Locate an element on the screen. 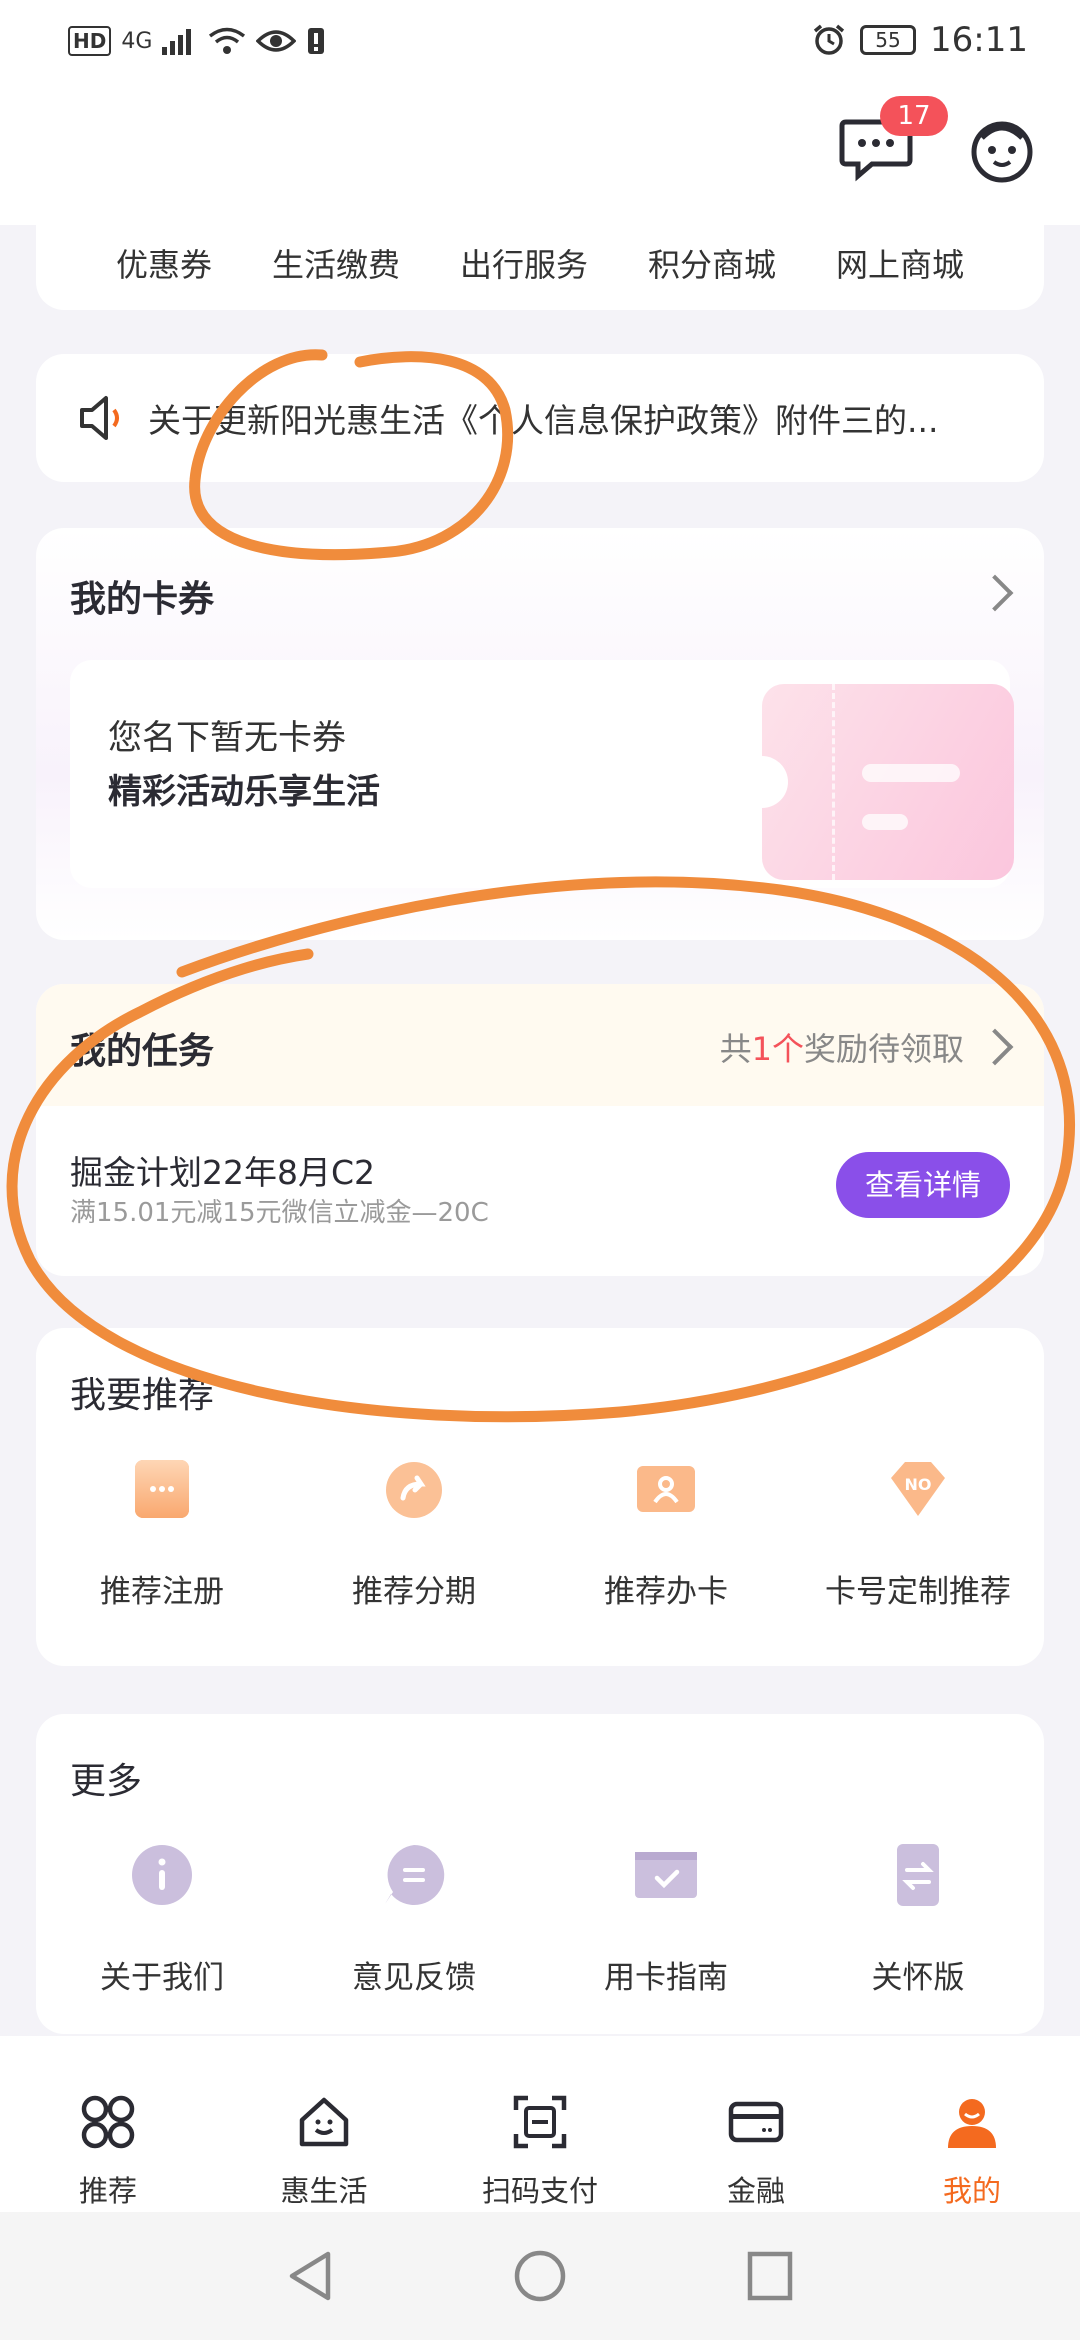 This screenshot has height=2340, width=1080. status-left: HD 4G is located at coordinates (197, 41).